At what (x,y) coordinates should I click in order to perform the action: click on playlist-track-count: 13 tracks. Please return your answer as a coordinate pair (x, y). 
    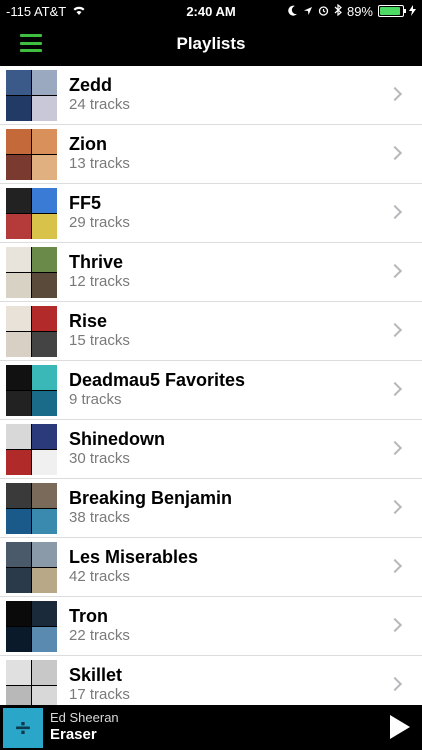
    Looking at the image, I should click on (99, 163).